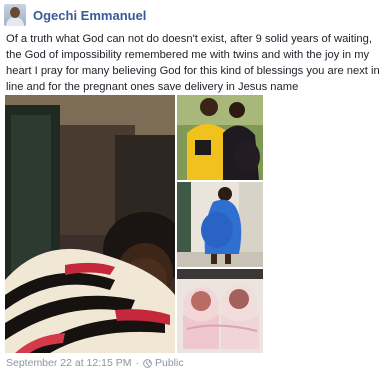 The height and width of the screenshot is (371, 391). What do you see at coordinates (220, 311) in the screenshot?
I see `newborn-twins-photo` at bounding box center [220, 311].